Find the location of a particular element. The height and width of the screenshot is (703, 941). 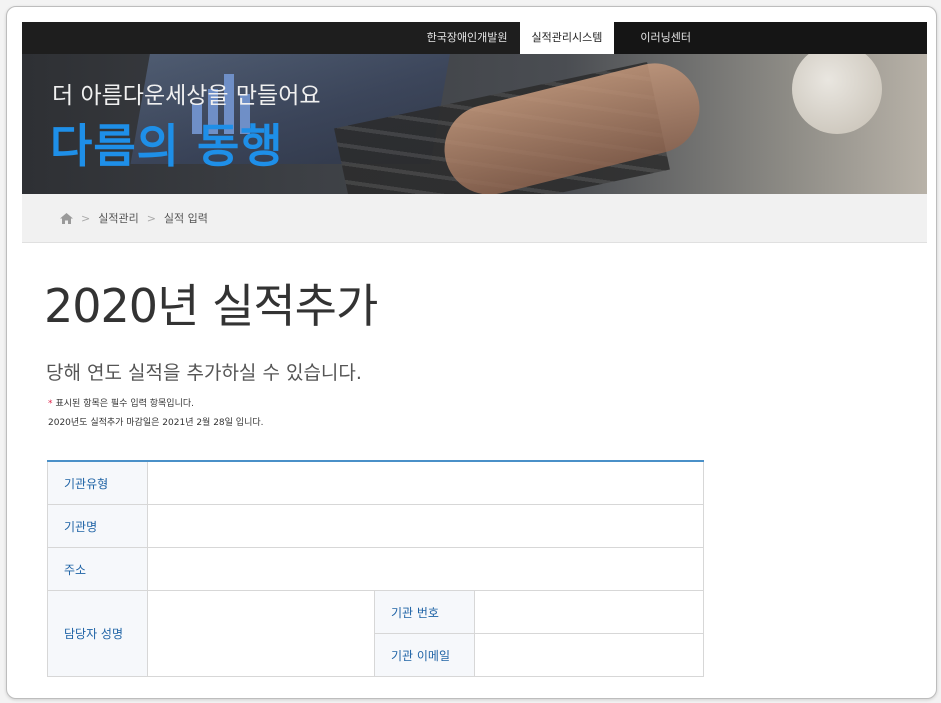

deadline-note: 2020년도 실적추가 마감일은 2021년 2월 28일 입니다. is located at coordinates (156, 423).